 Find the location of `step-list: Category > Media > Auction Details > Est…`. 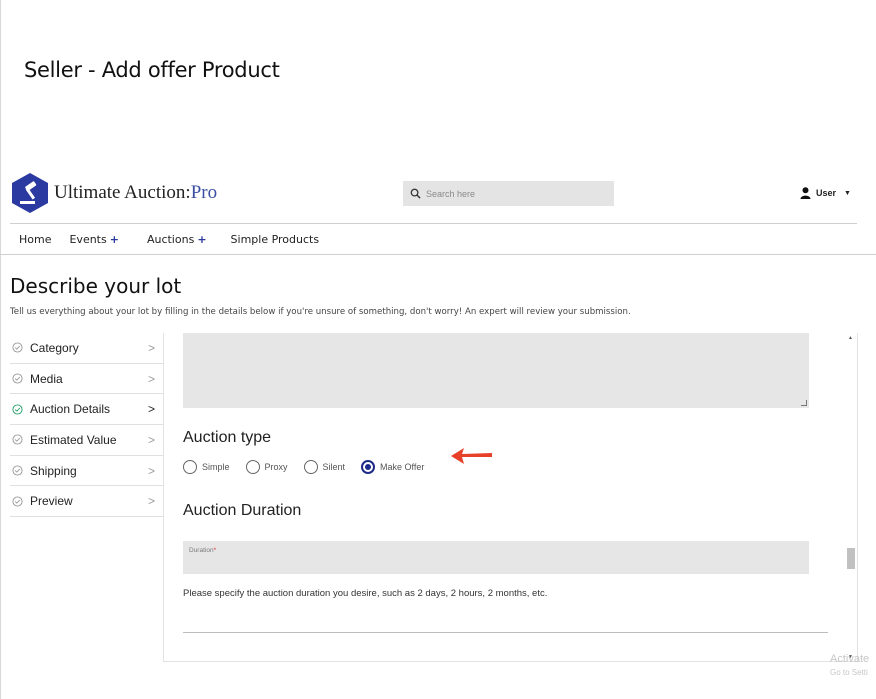

step-list: Category > Media > Auction Details > Est… is located at coordinates (86, 425).